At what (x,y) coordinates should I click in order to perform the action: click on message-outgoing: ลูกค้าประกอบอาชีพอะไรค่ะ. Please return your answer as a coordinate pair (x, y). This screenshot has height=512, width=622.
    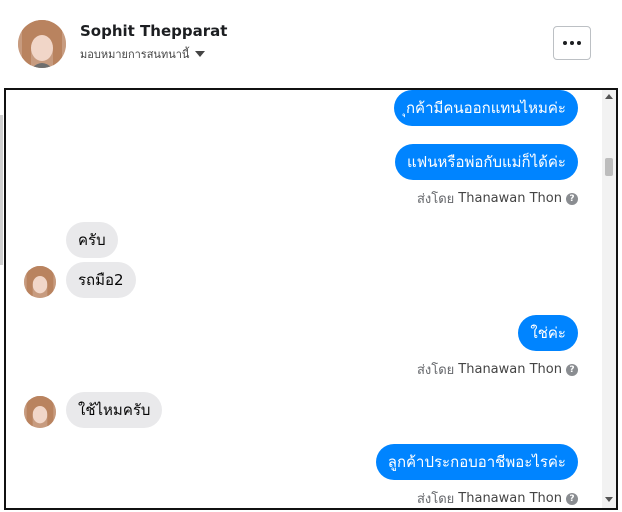
    Looking at the image, I should click on (476, 462).